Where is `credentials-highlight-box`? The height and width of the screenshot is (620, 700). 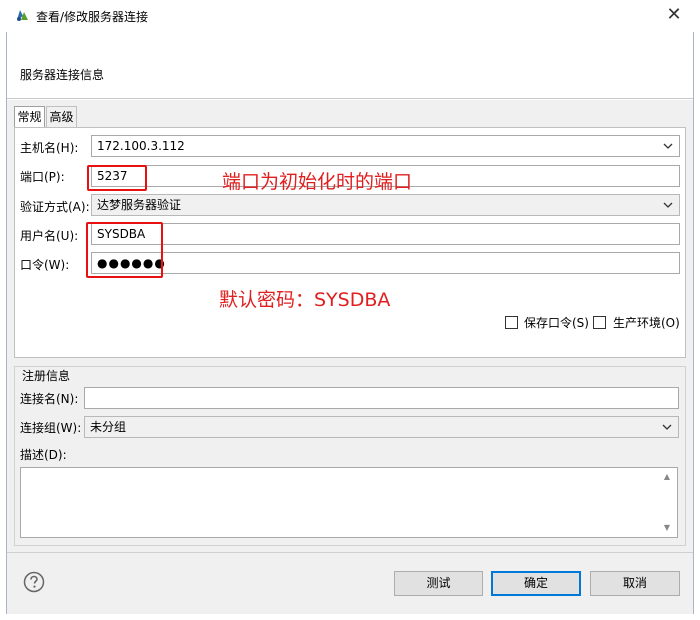 credentials-highlight-box is located at coordinates (124, 250).